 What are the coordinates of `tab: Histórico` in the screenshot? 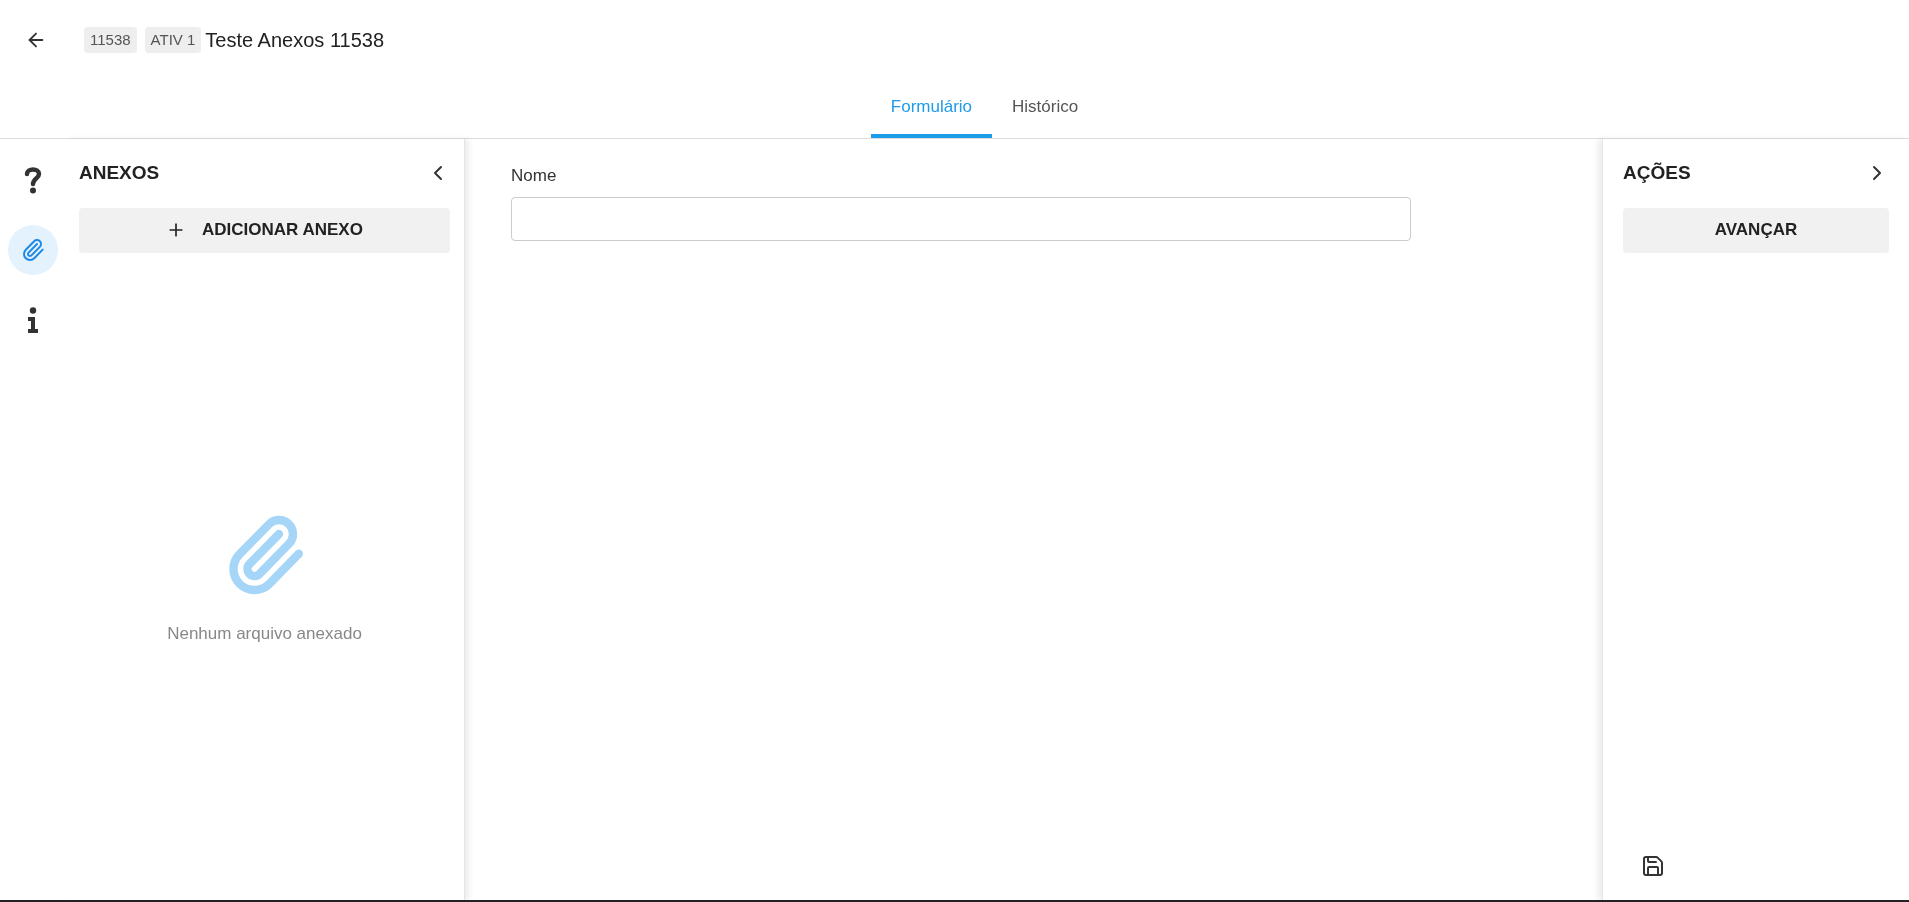 It's located at (1045, 109).